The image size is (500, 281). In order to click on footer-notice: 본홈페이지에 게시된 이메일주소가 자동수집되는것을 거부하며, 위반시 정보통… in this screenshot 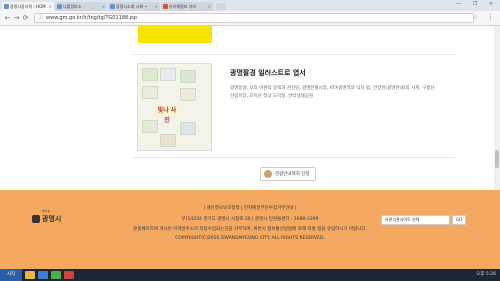, I will do `click(250, 229)`.